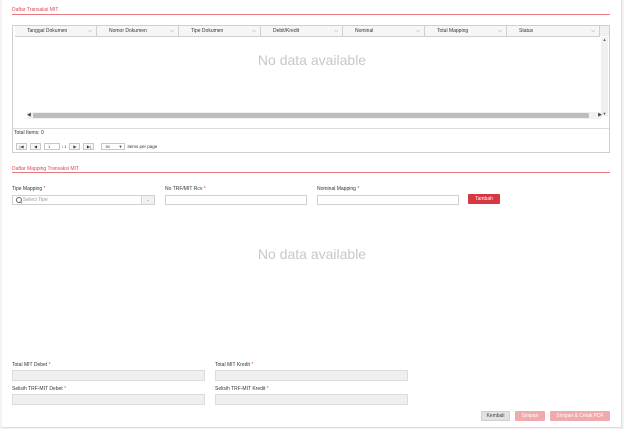  What do you see at coordinates (484, 199) in the screenshot?
I see `tambah-button: Tambah` at bounding box center [484, 199].